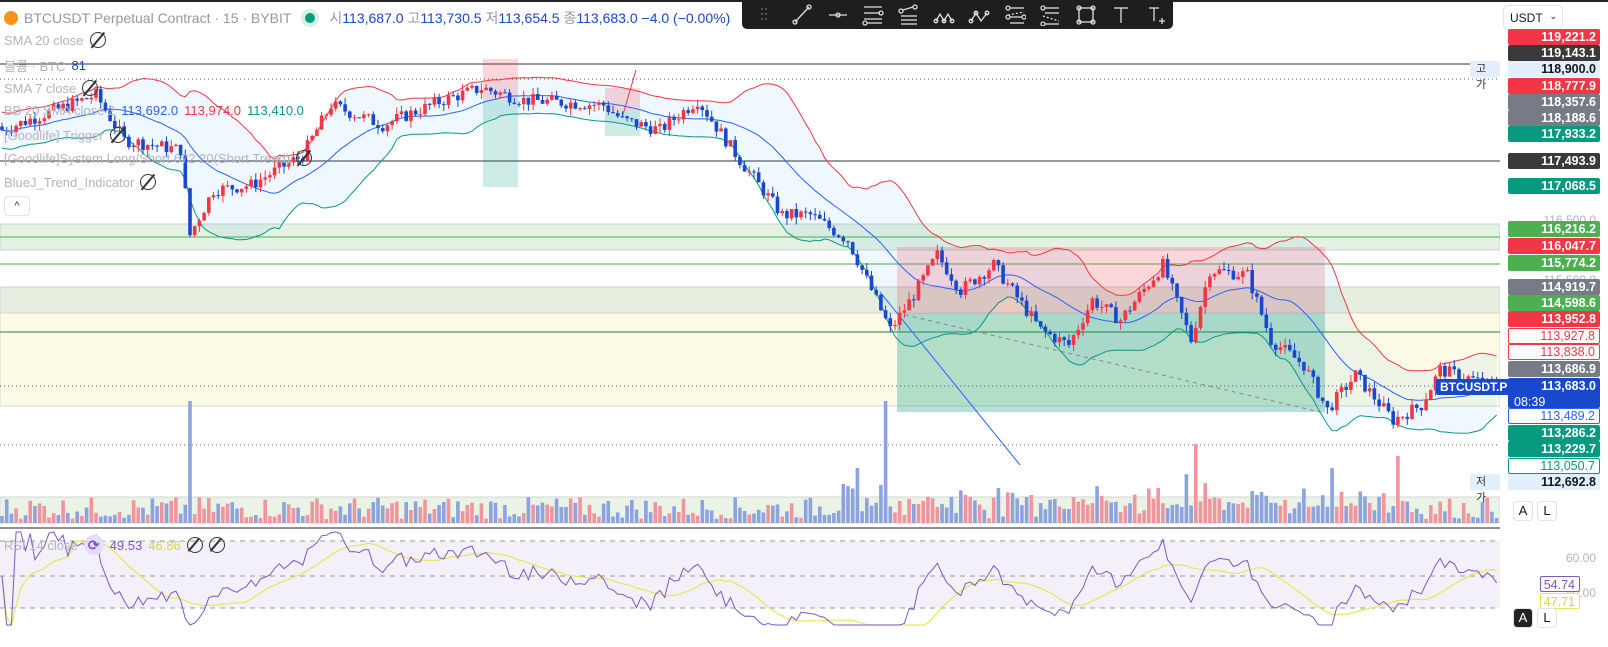 This screenshot has width=1608, height=647. Describe the element at coordinates (1120, 15) in the screenshot. I see `text-tool-button` at that location.